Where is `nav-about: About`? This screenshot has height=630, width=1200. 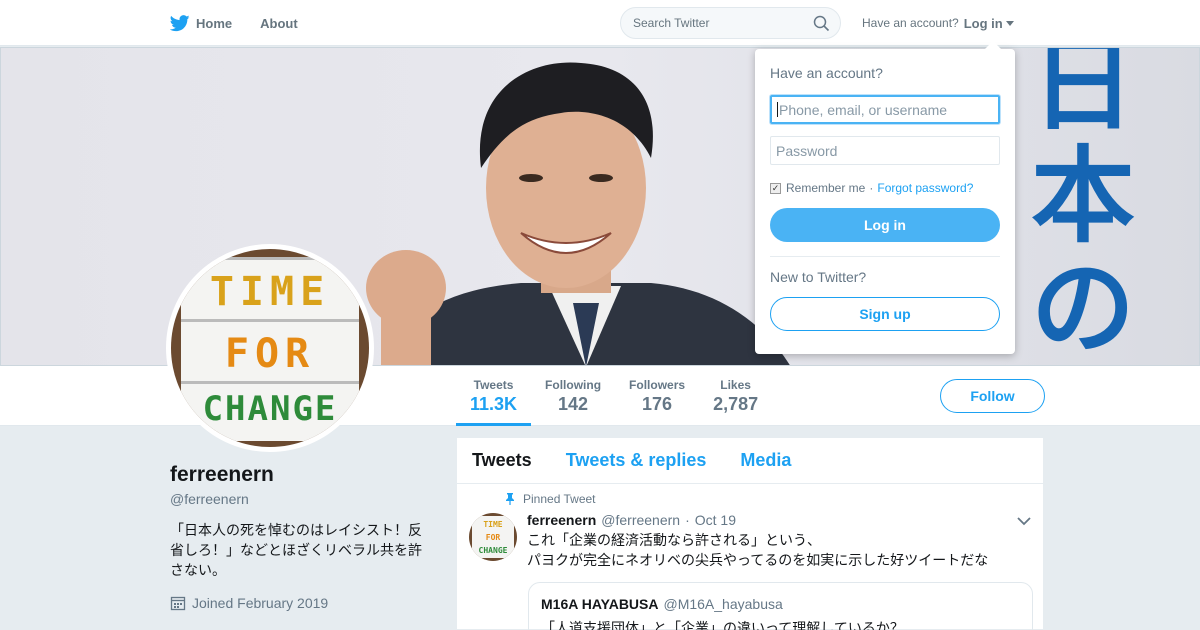
nav-about: About is located at coordinates (279, 23).